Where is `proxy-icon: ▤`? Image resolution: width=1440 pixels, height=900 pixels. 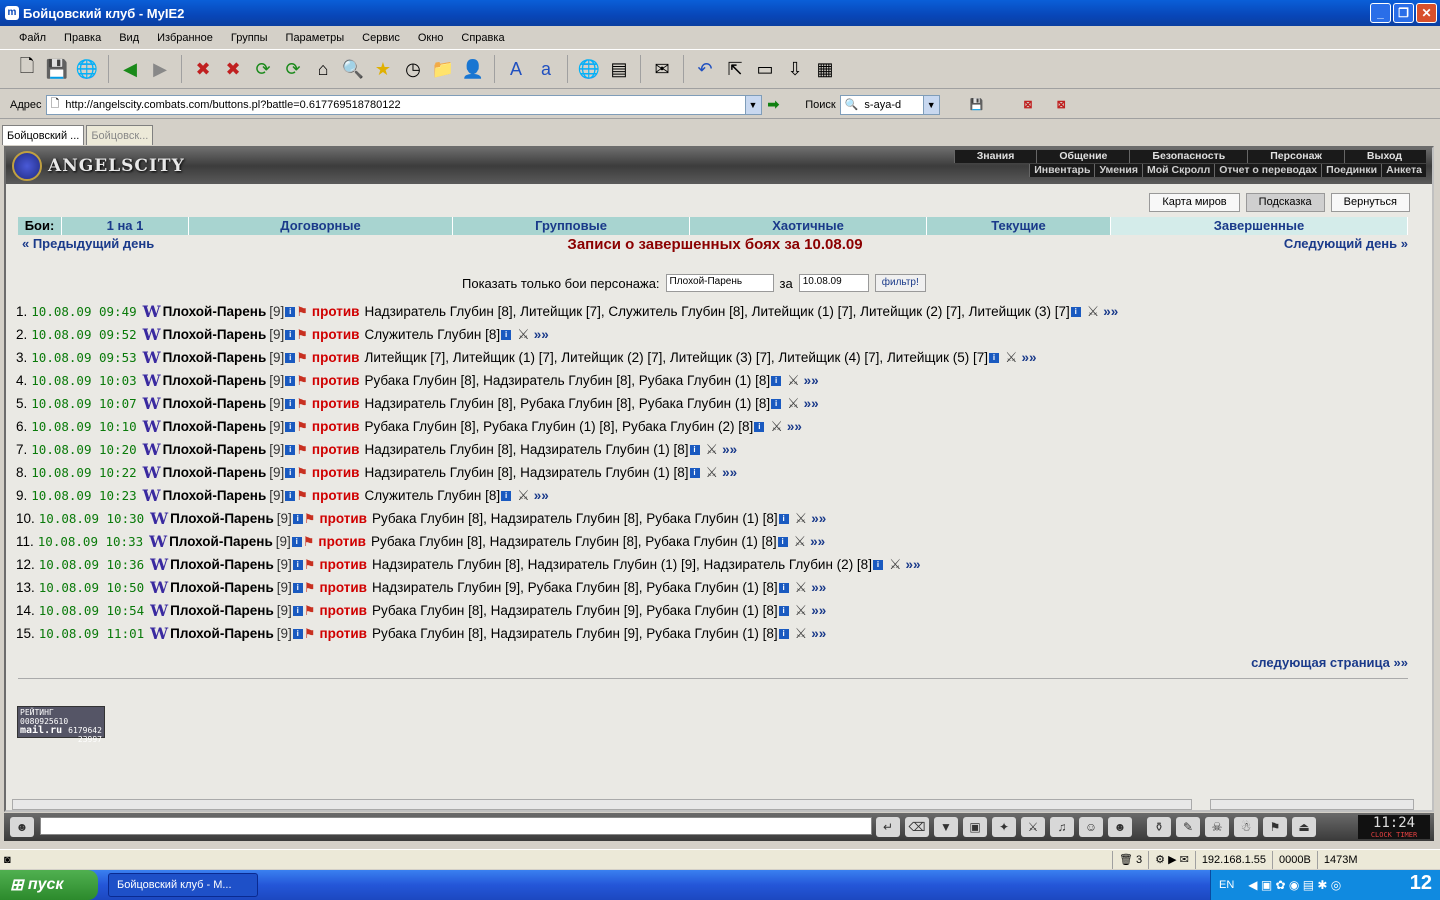
proxy-icon: ▤ is located at coordinates (619, 69).